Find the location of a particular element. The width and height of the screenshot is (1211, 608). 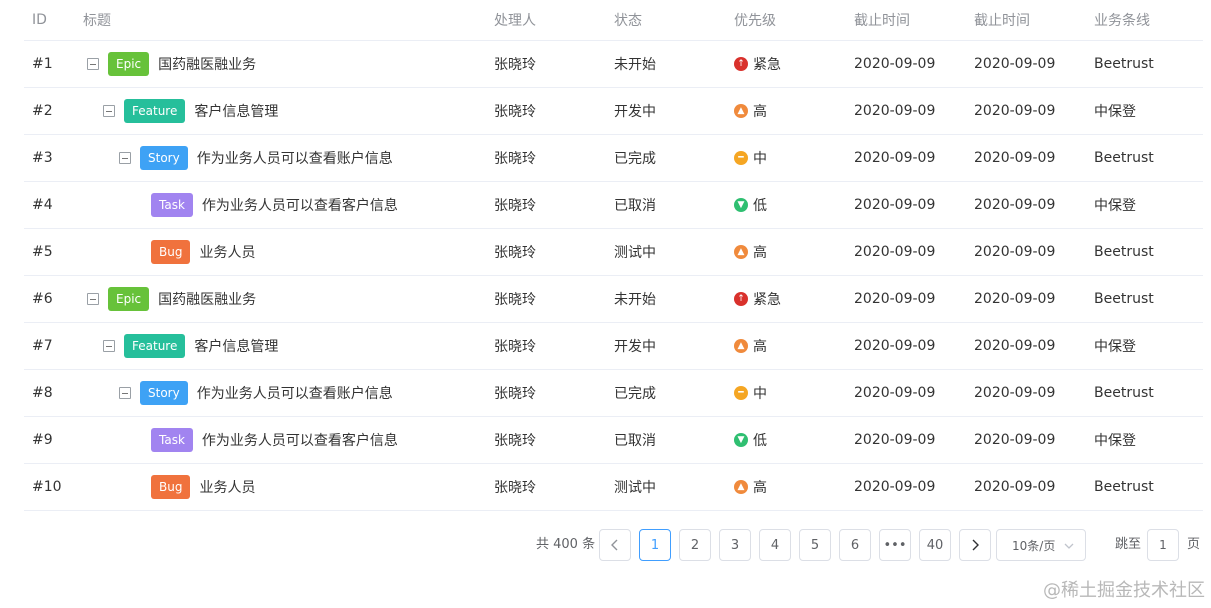

row-id: #10 is located at coordinates (47, 487).